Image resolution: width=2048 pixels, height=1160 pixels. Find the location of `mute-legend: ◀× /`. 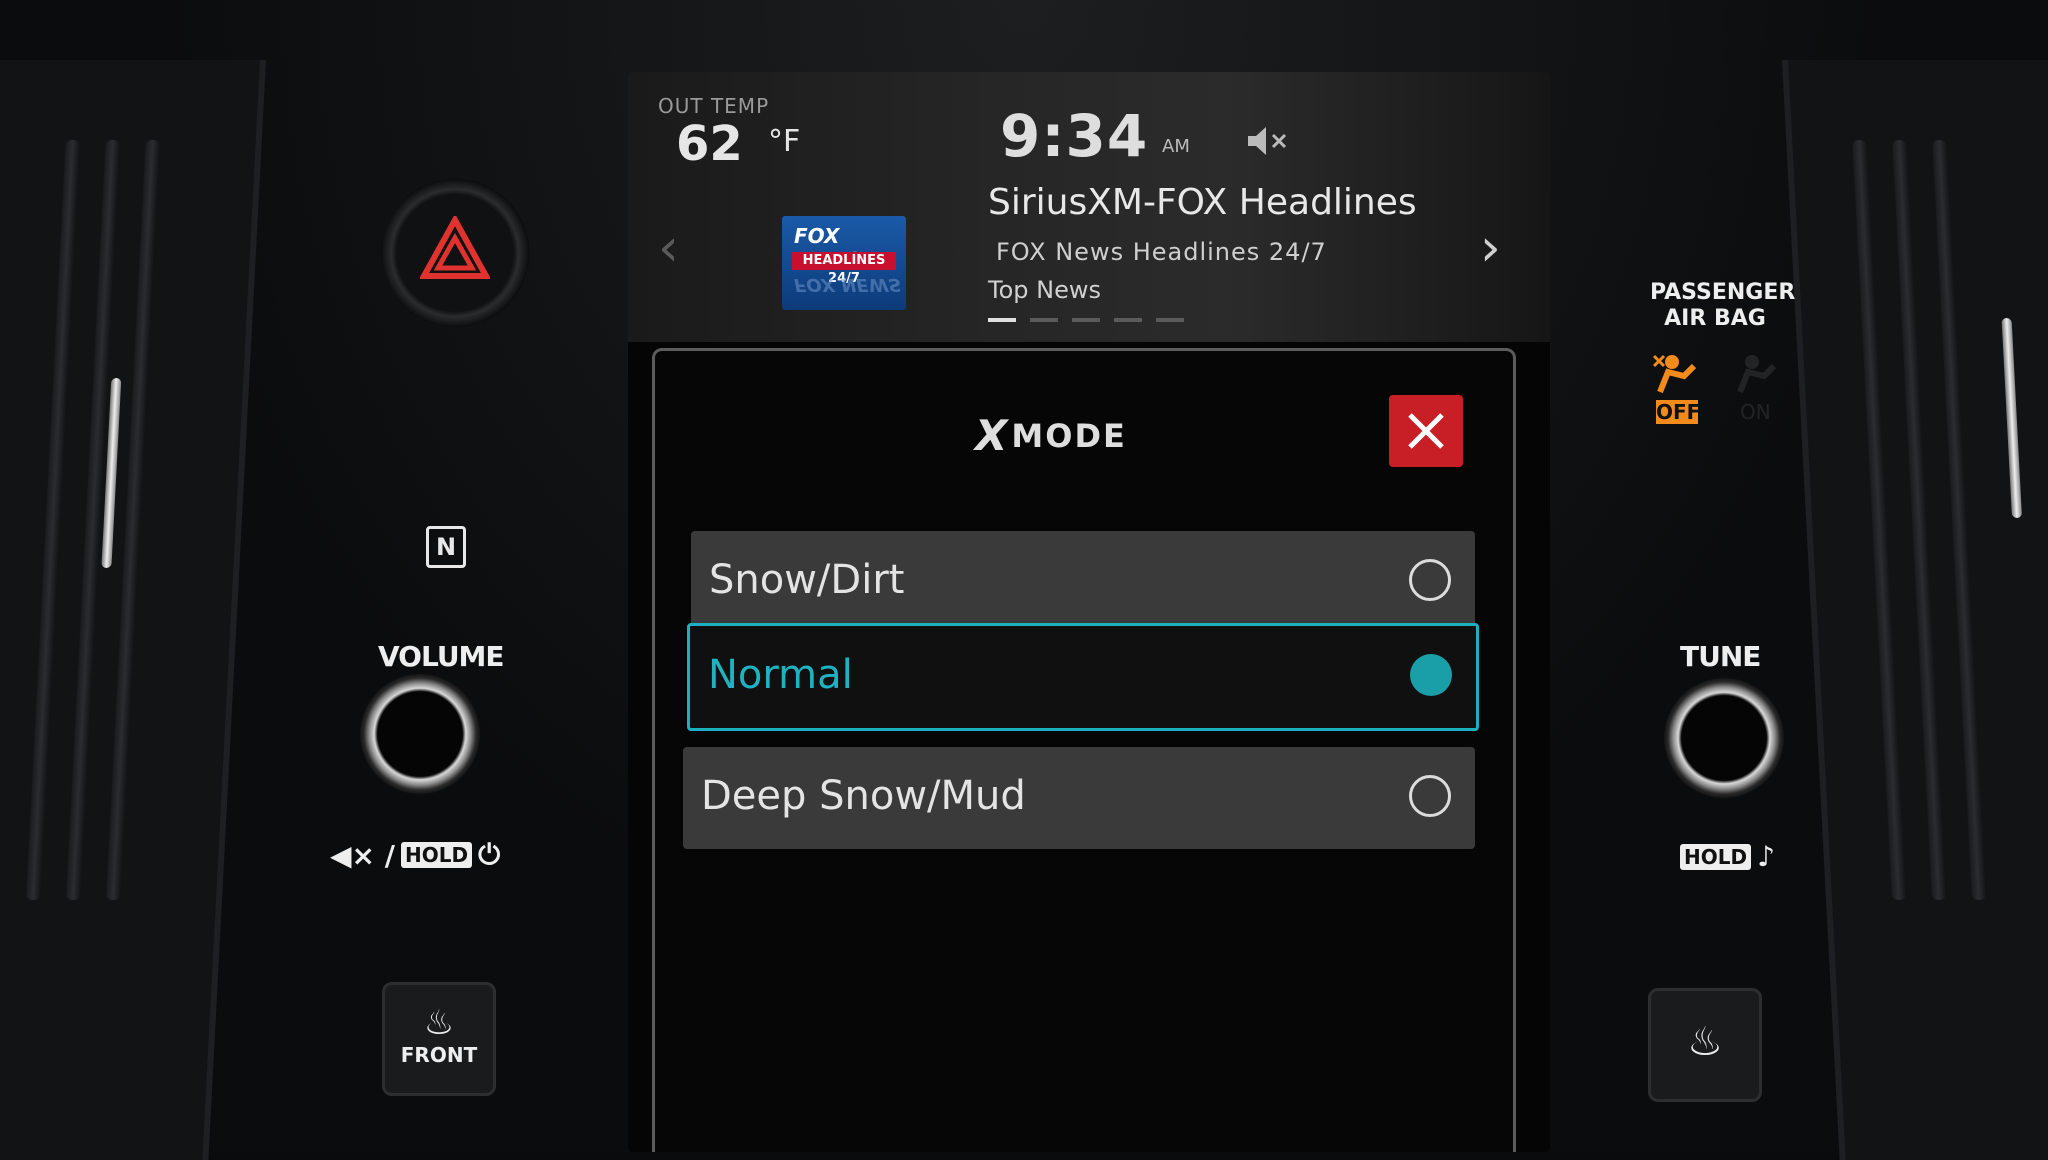

mute-legend: ◀× / is located at coordinates (362, 855).